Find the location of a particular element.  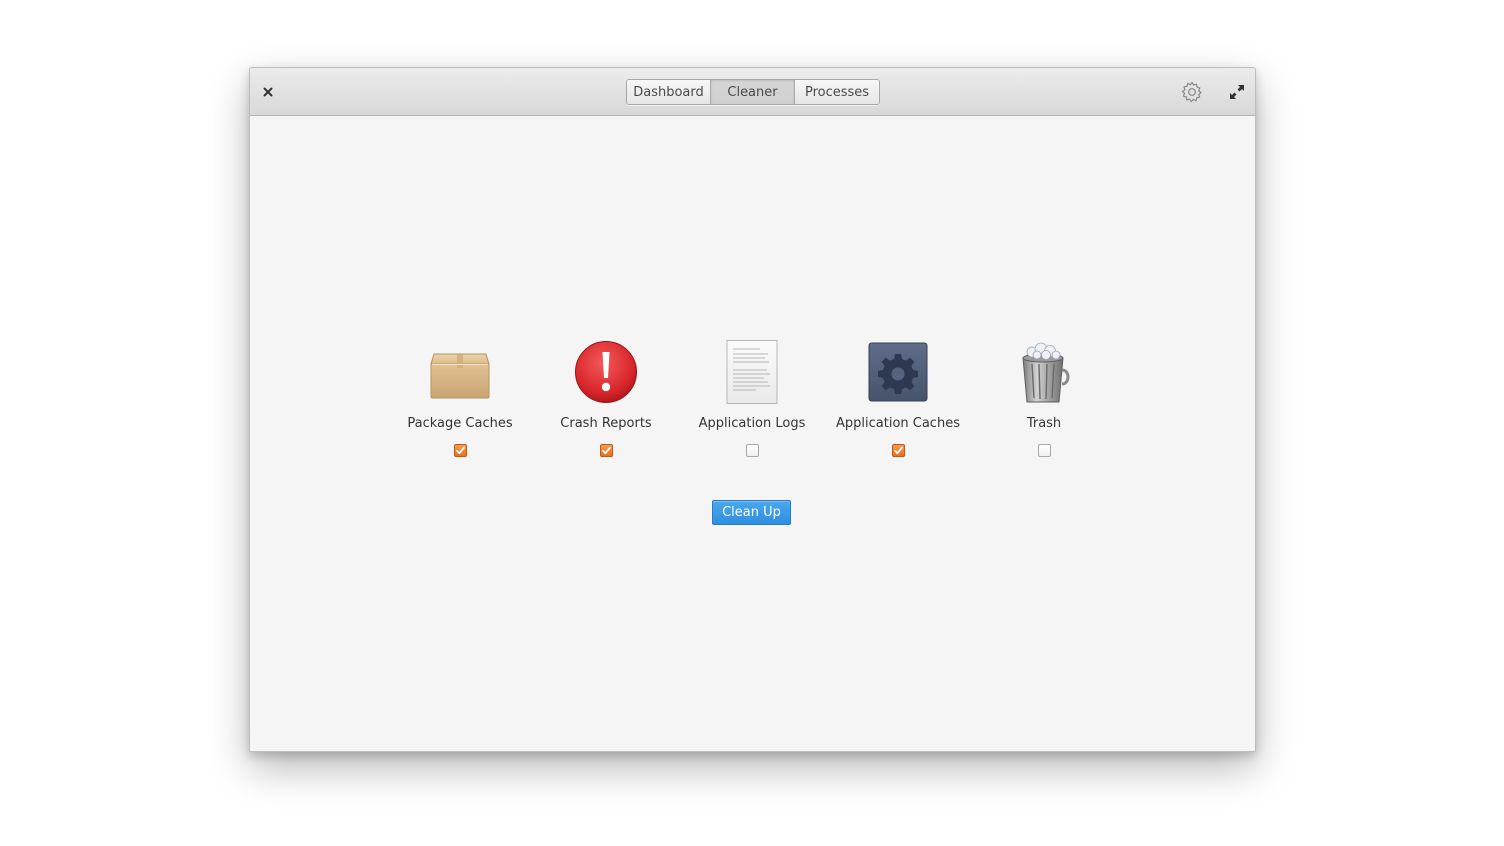

tab-cleaner: Cleaner is located at coordinates (753, 92).